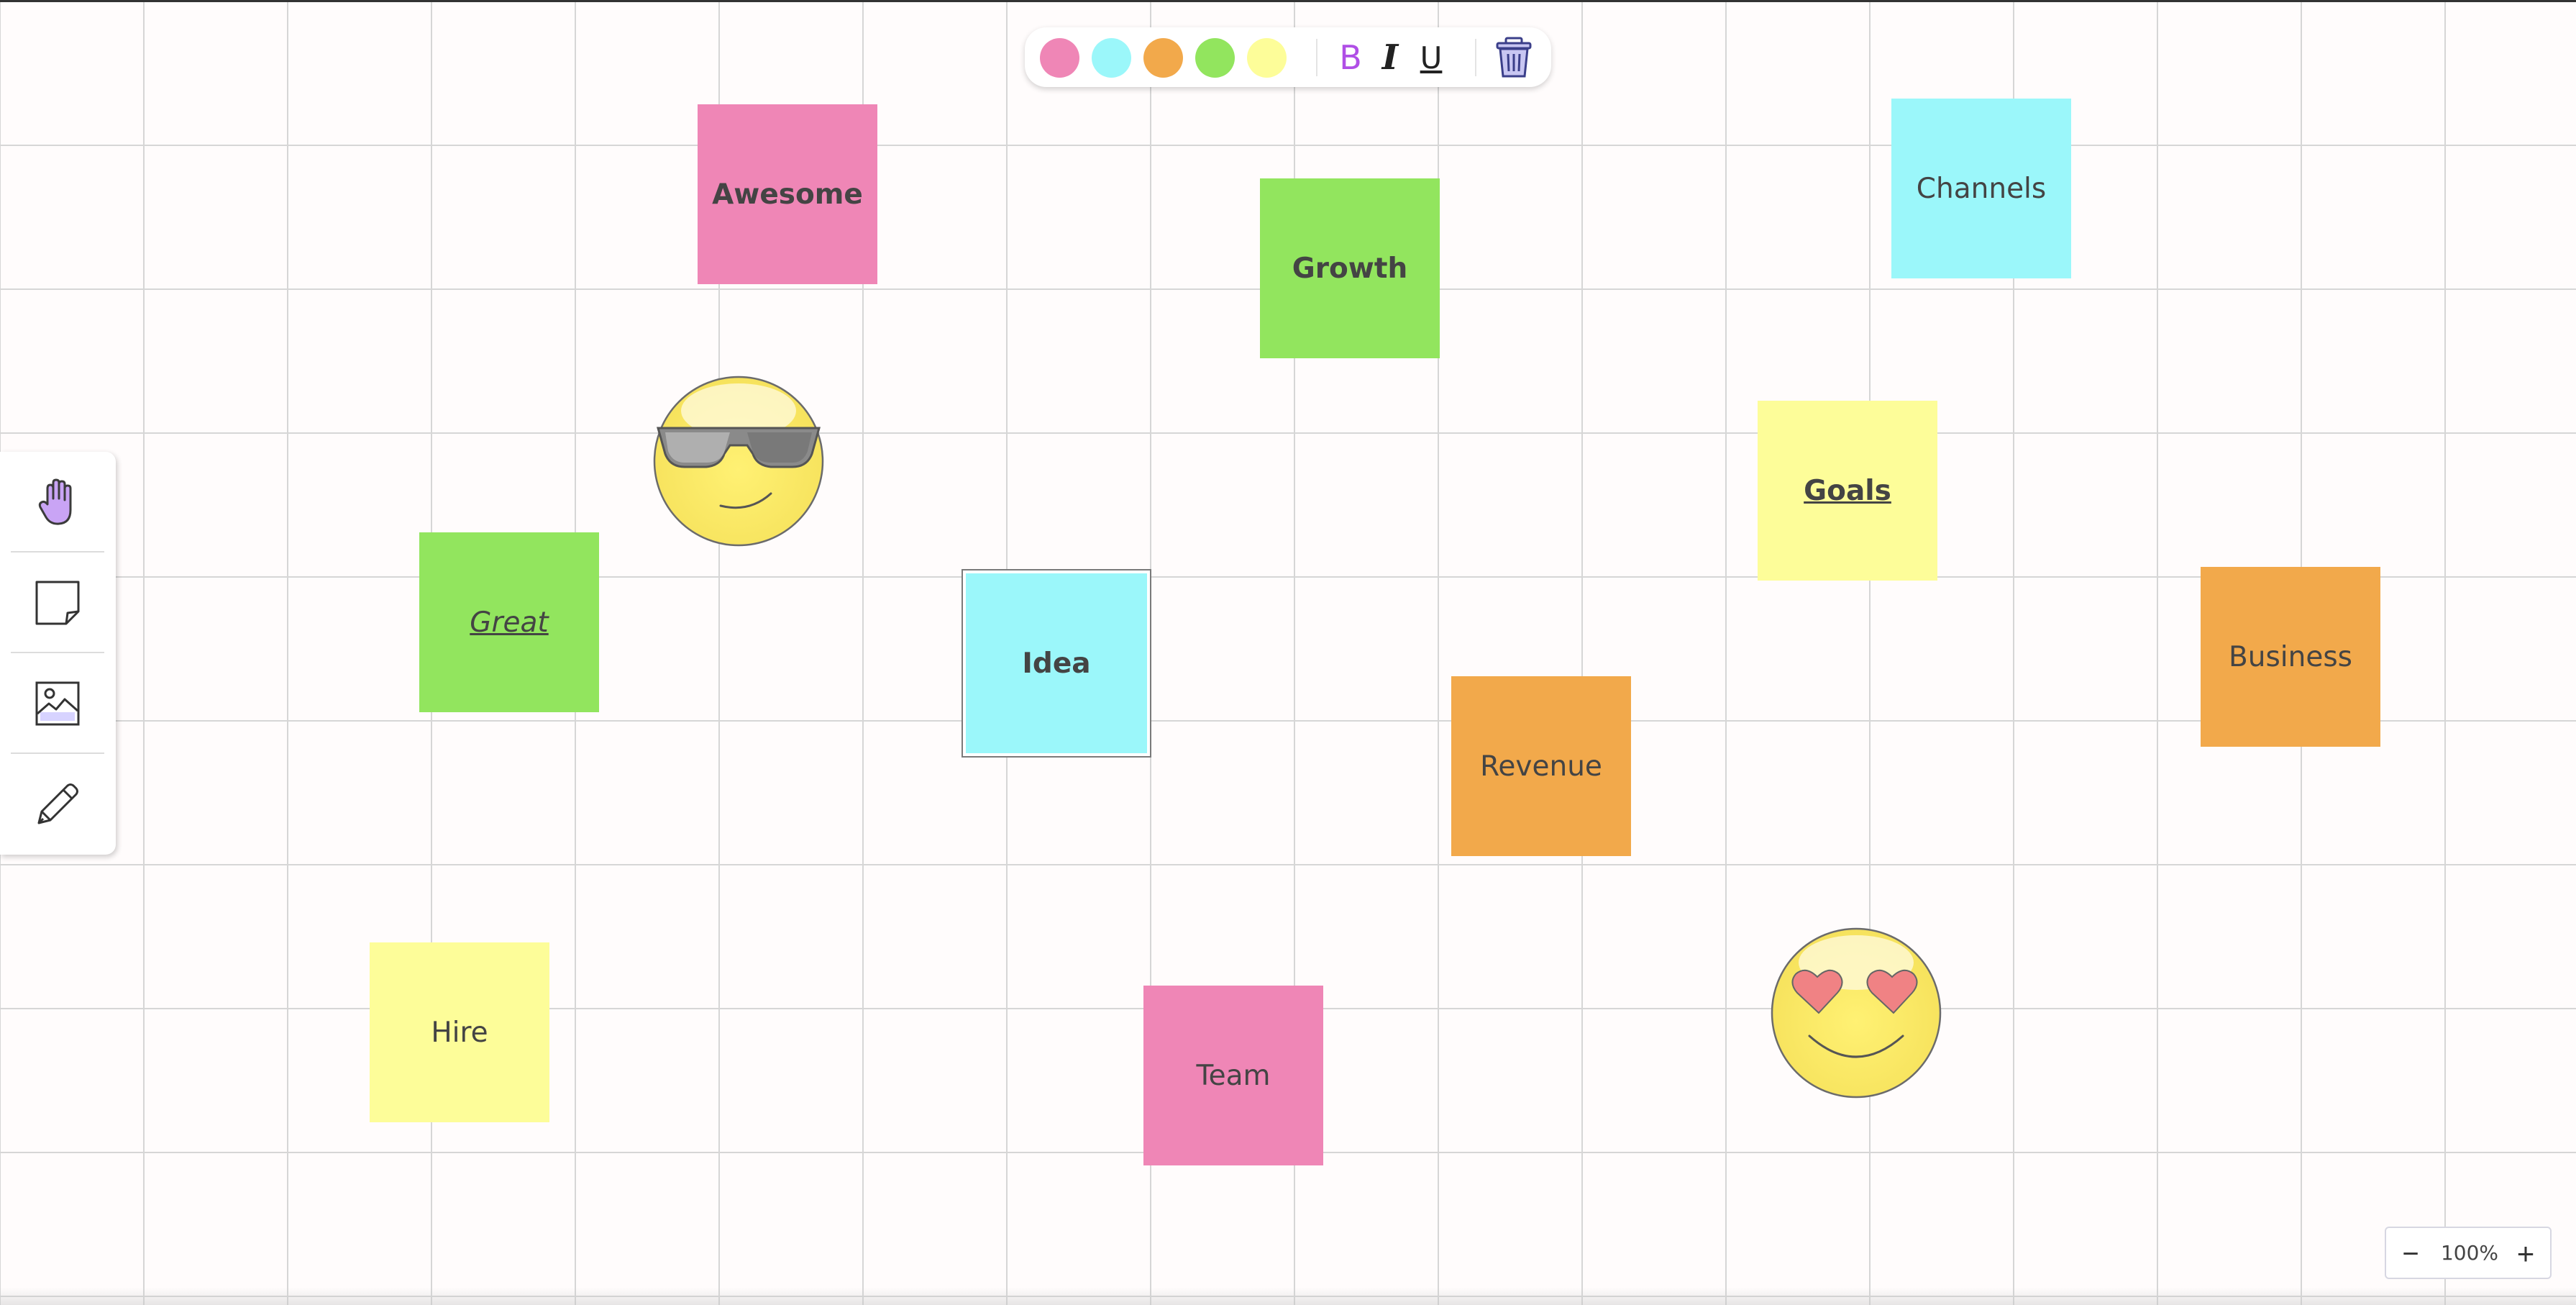 This screenshot has height=1305, width=2576. I want to click on plus-icon: +, so click(2525, 1253).